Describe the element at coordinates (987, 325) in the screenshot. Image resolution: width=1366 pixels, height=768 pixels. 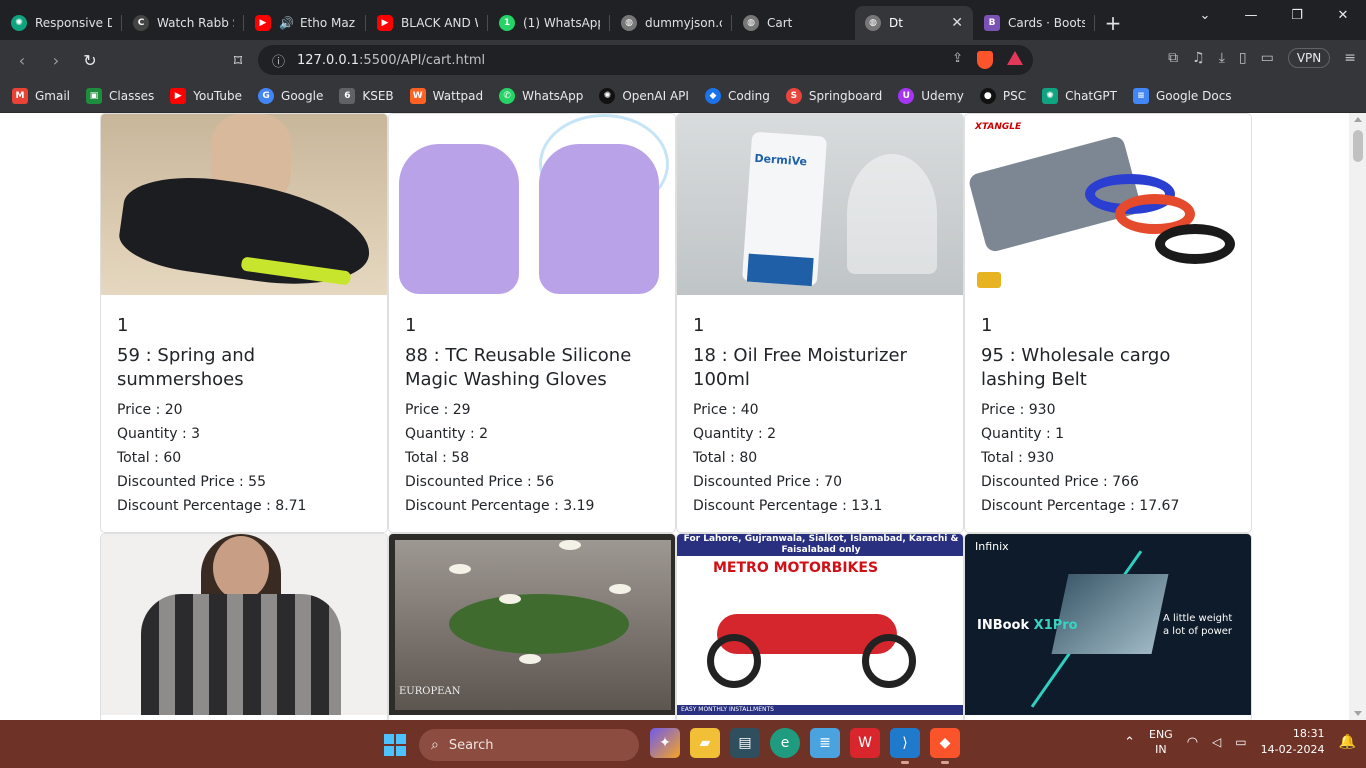
I see `card-heading: 1` at that location.